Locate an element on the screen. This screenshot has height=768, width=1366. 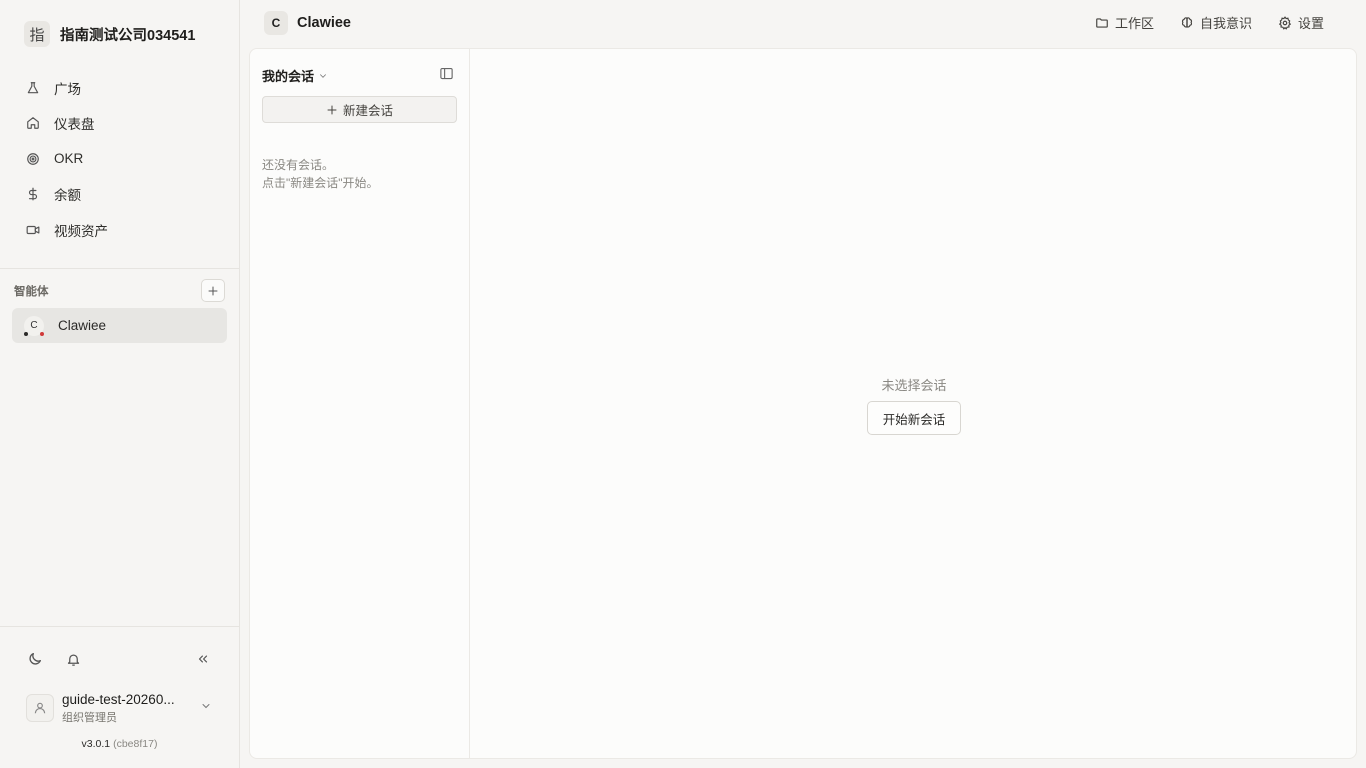
sidebar-item-okr: OKR is located at coordinates (119, 159).